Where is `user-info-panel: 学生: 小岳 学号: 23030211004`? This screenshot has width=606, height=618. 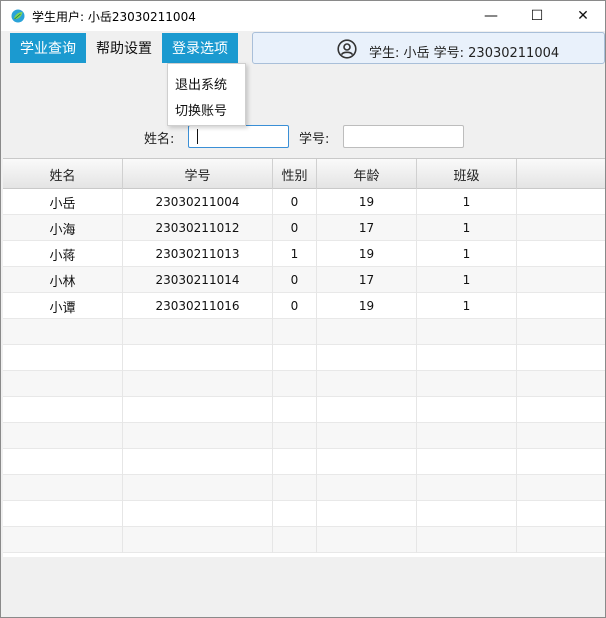
user-info-panel: 学生: 小岳 学号: 23030211004 is located at coordinates (428, 48).